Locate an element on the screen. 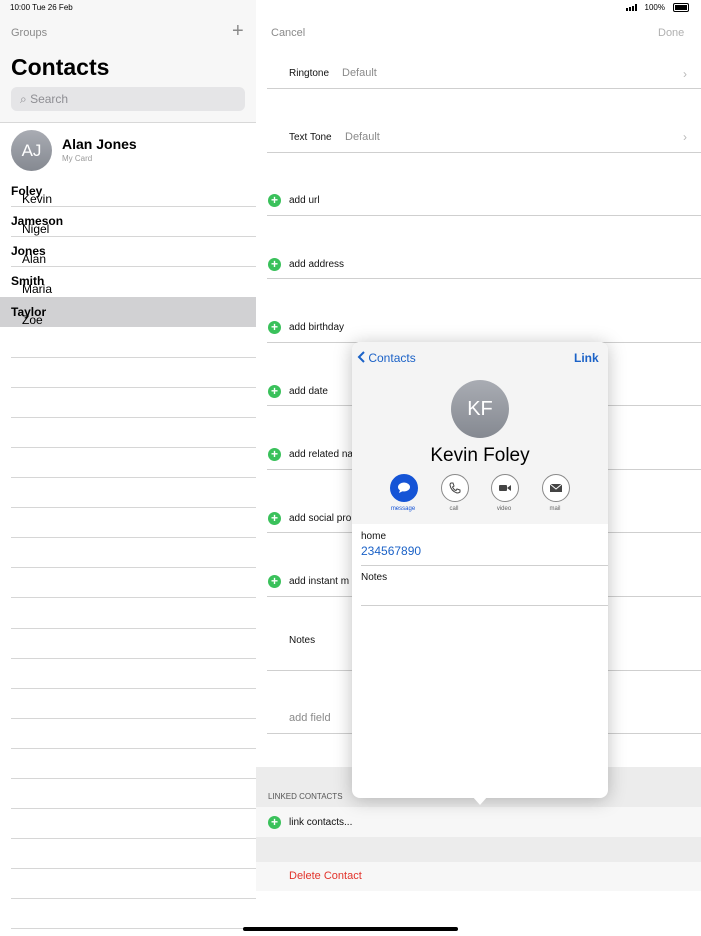  video-button is located at coordinates (505, 488).